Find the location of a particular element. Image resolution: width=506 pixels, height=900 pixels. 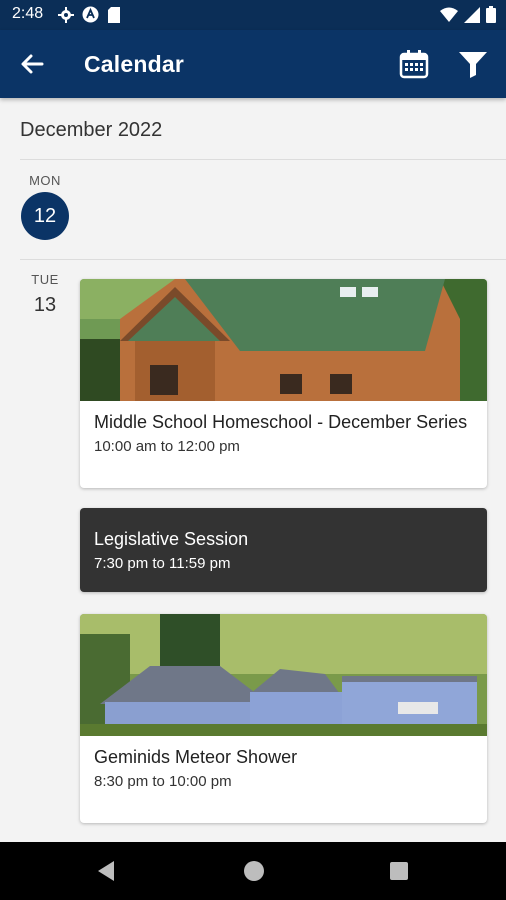

calendar-icon is located at coordinates (414, 64).